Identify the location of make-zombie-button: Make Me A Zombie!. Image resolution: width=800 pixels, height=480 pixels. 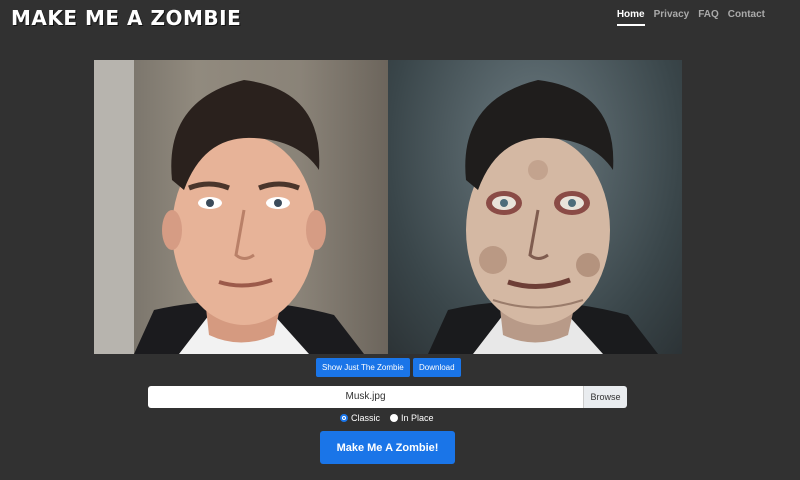
(387, 447).